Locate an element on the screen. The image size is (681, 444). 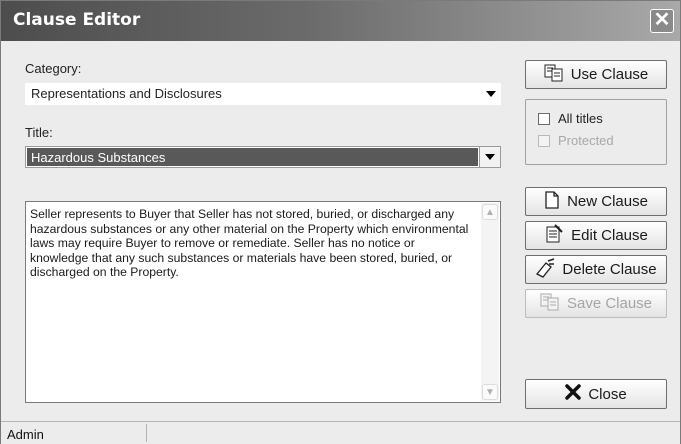
options-group: All titles Protected is located at coordinates (596, 132).